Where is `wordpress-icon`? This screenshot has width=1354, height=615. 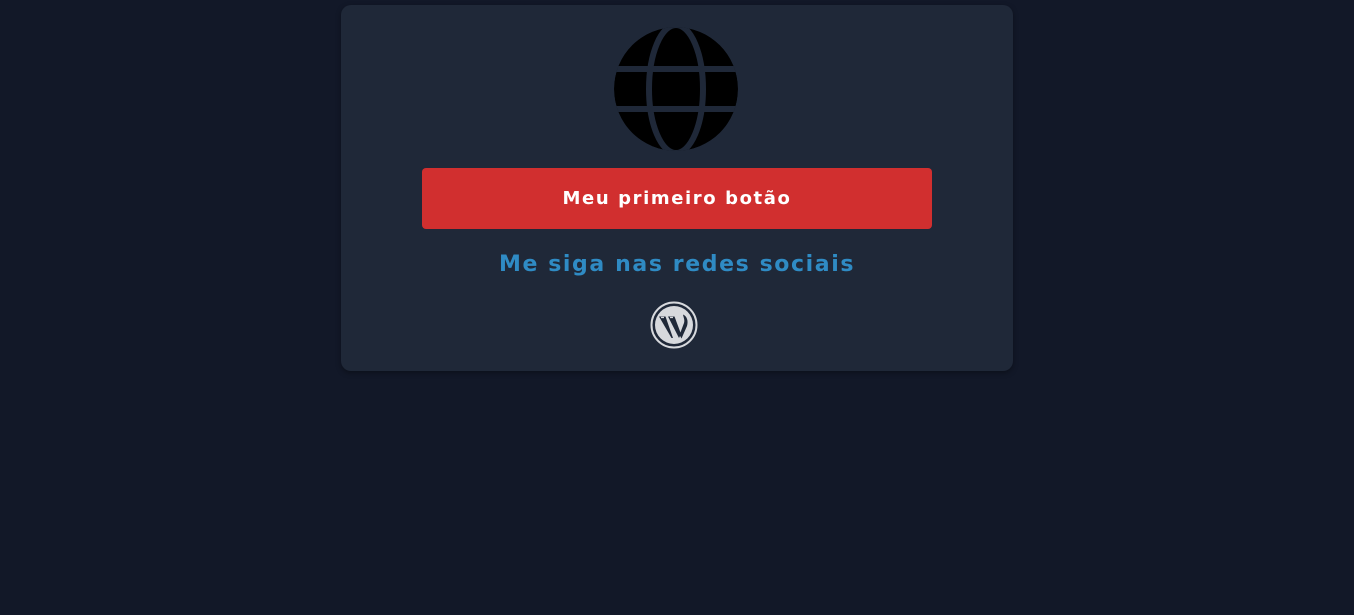 wordpress-icon is located at coordinates (674, 325).